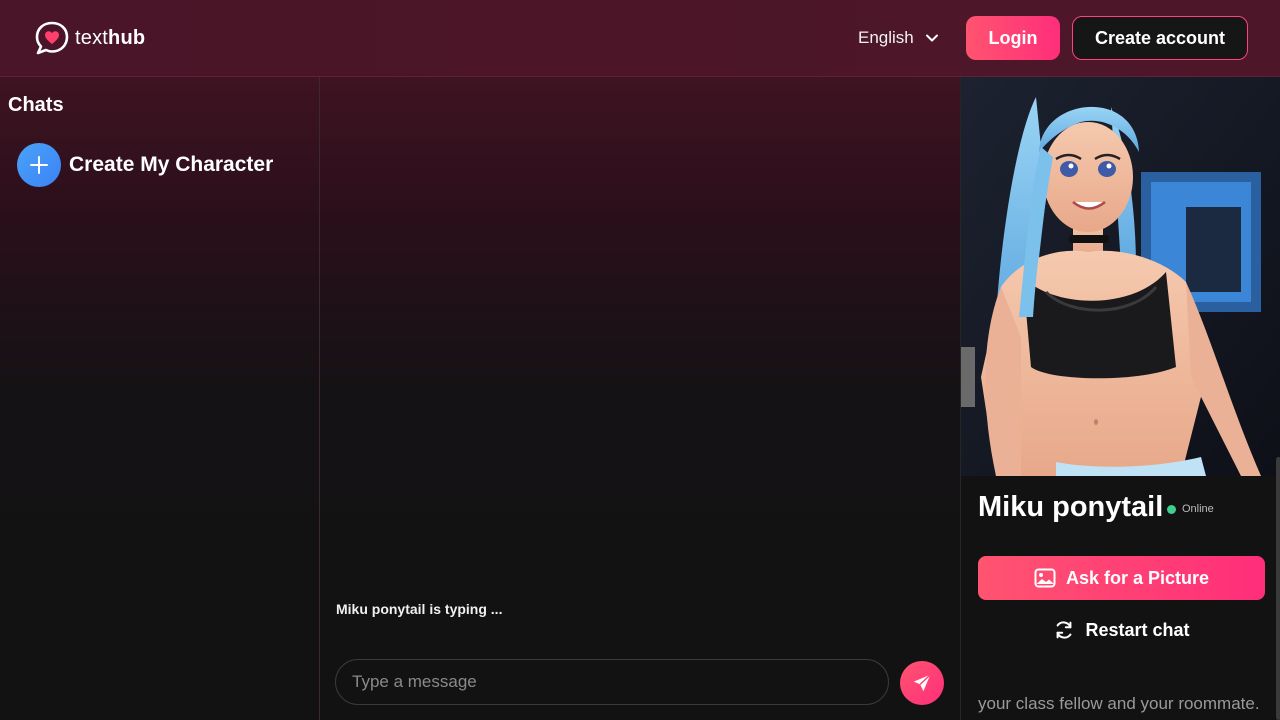 The width and height of the screenshot is (1280, 720). I want to click on refresh-icon, so click(1064, 630).